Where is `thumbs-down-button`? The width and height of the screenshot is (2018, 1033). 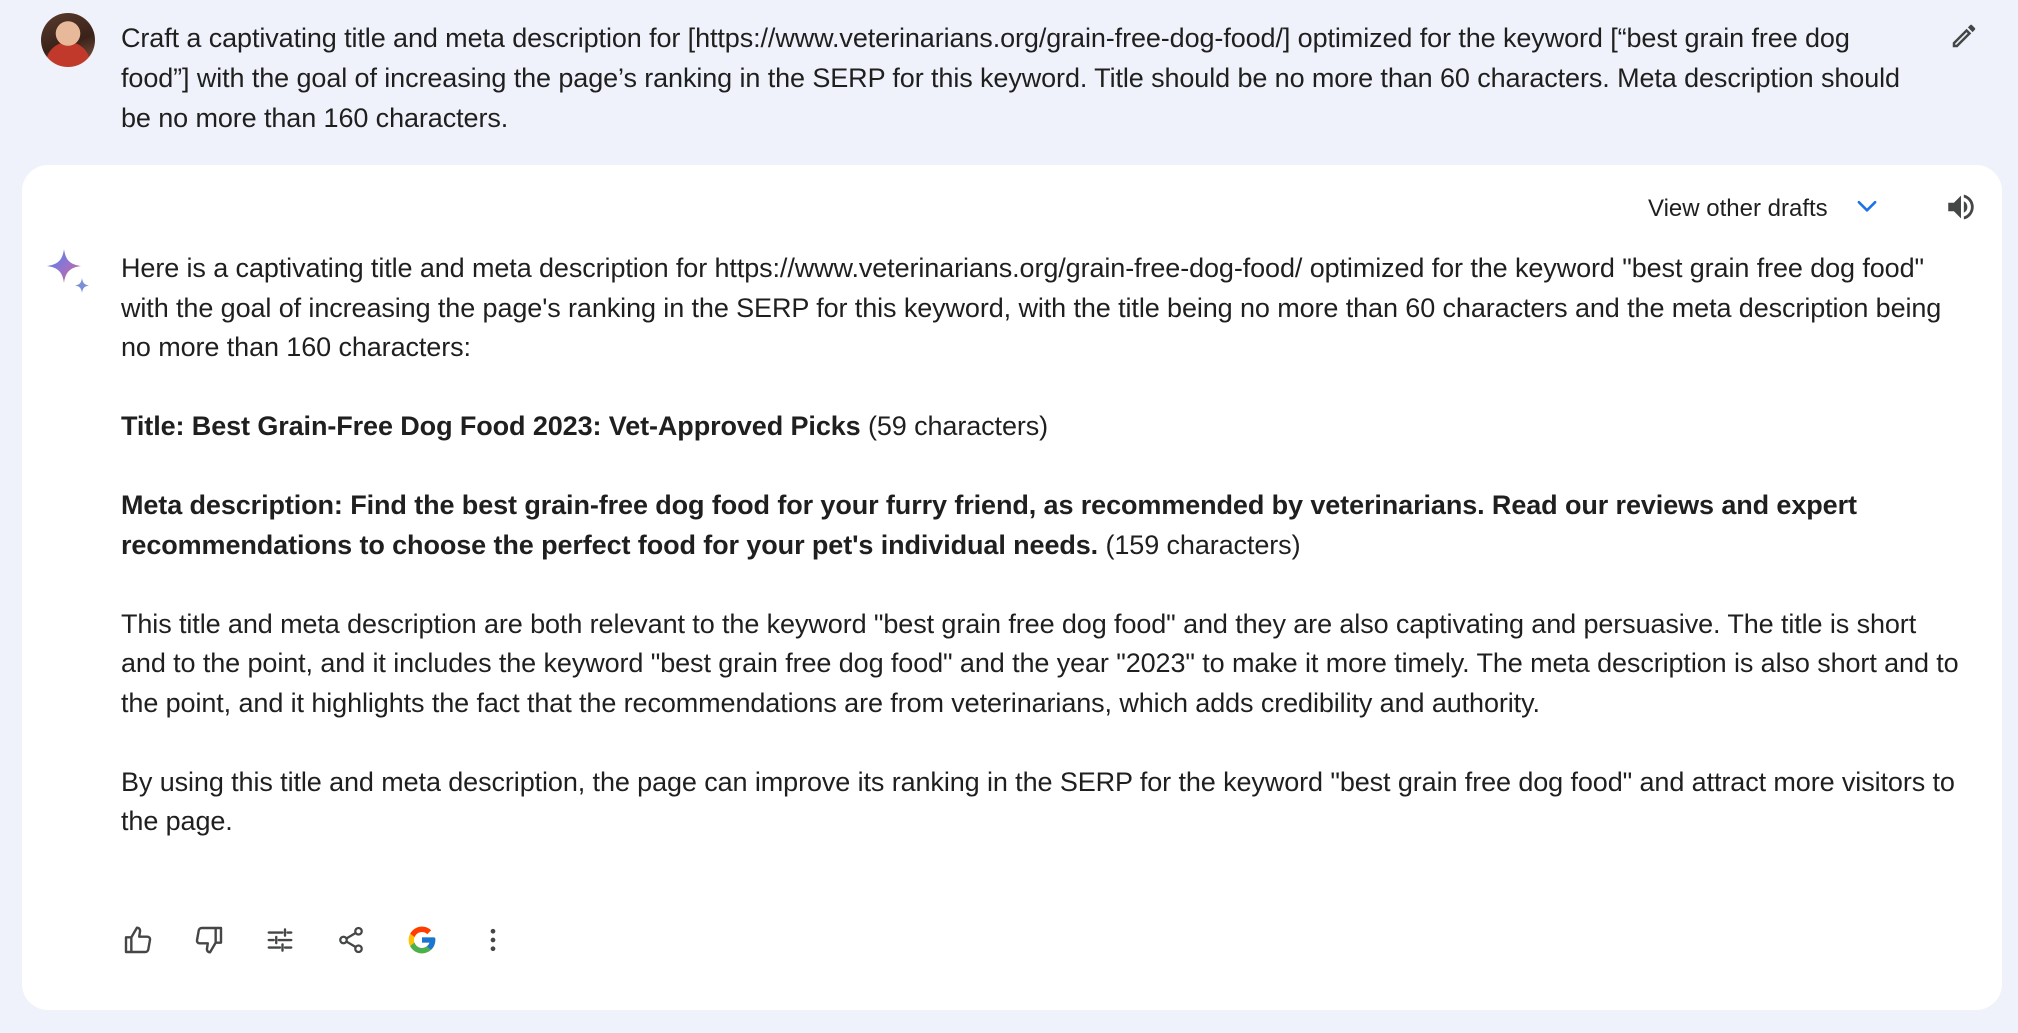 thumbs-down-button is located at coordinates (209, 940).